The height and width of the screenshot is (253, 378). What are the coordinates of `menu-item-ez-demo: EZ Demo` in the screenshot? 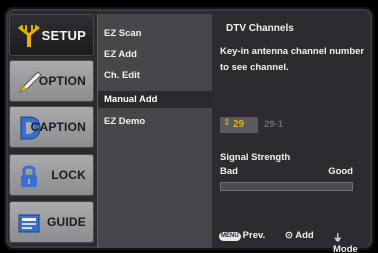 It's located at (155, 121).